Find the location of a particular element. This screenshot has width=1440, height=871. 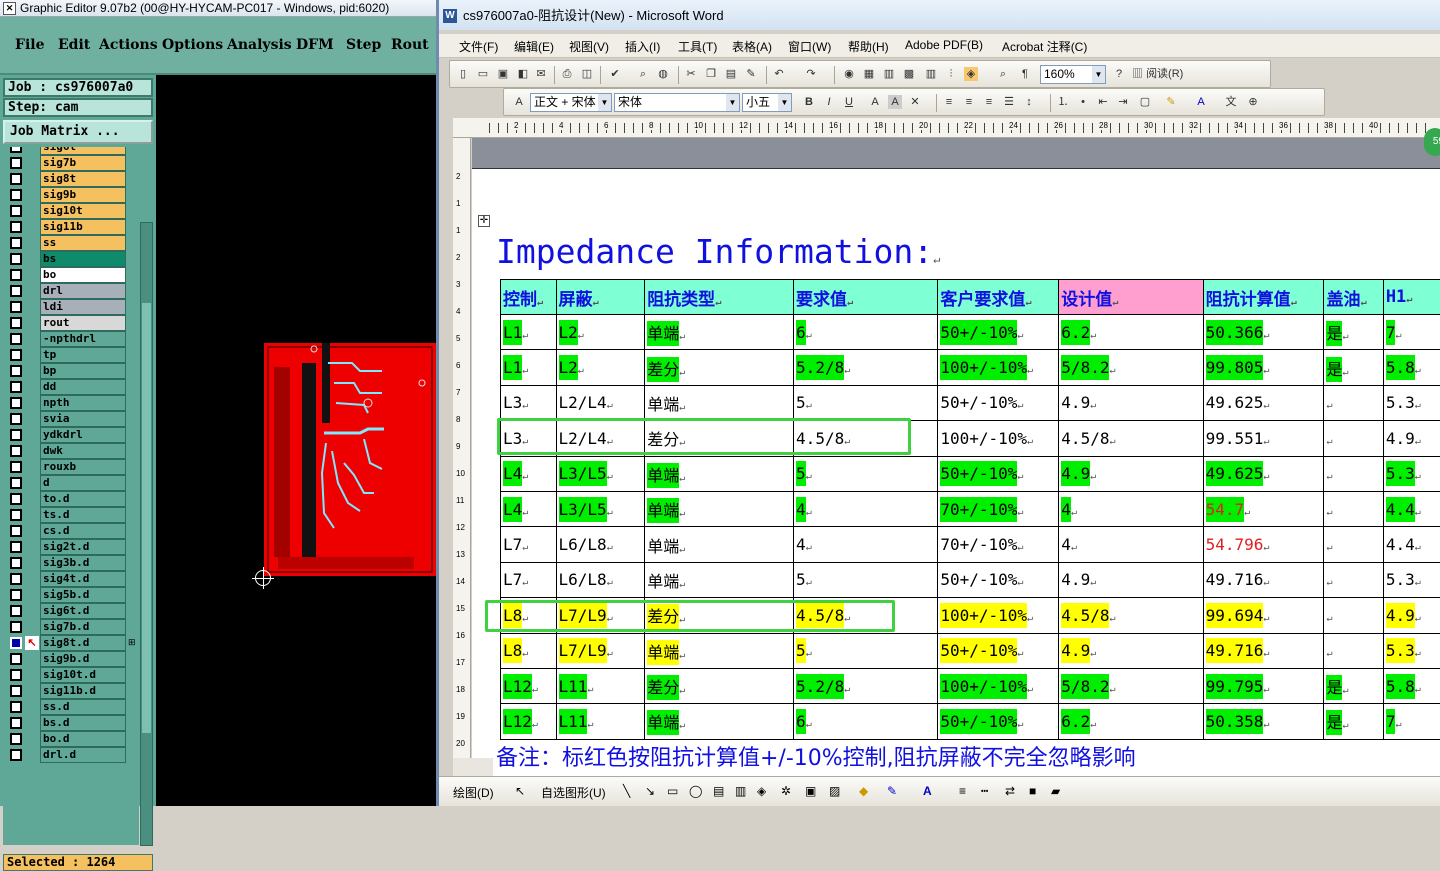

menu-file: File is located at coordinates (29, 45).